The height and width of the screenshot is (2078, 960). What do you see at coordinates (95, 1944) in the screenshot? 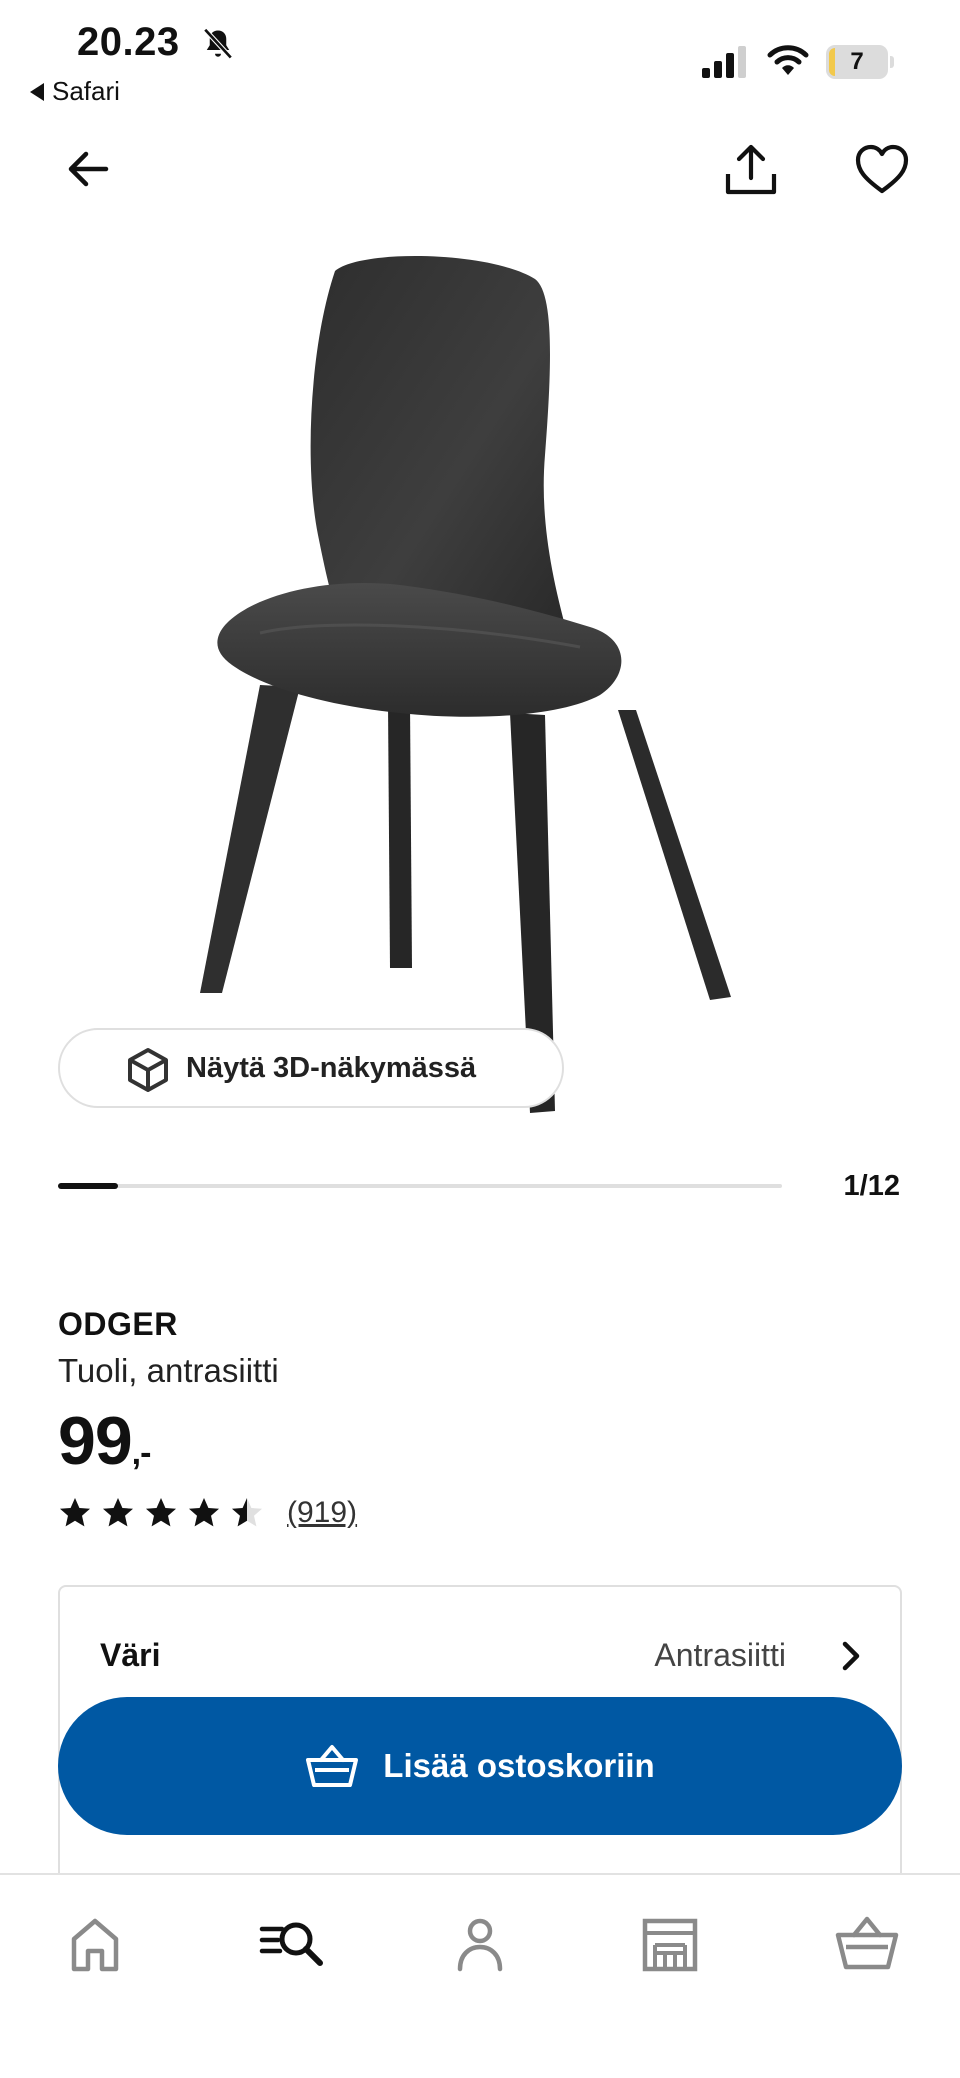
I see `home-icon` at bounding box center [95, 1944].